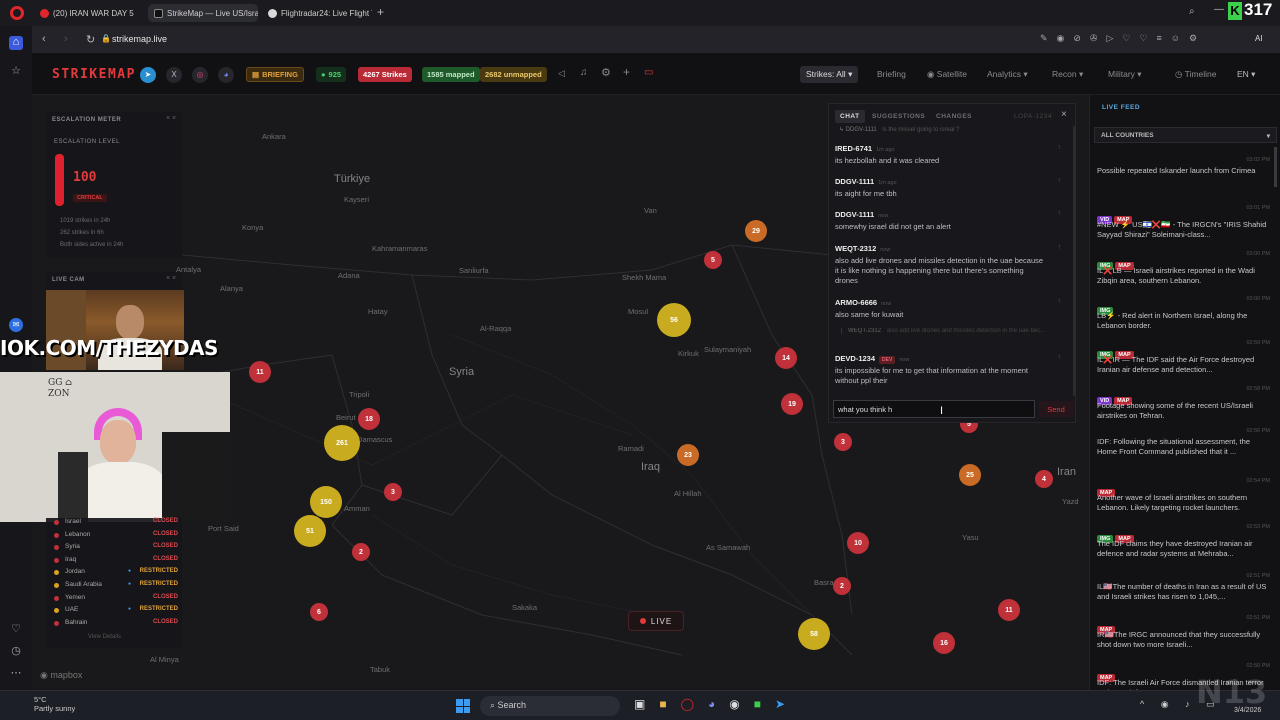 The width and height of the screenshot is (1280, 720). Describe the element at coordinates (786, 358) in the screenshot. I see `strike-cluster: 14` at that location.